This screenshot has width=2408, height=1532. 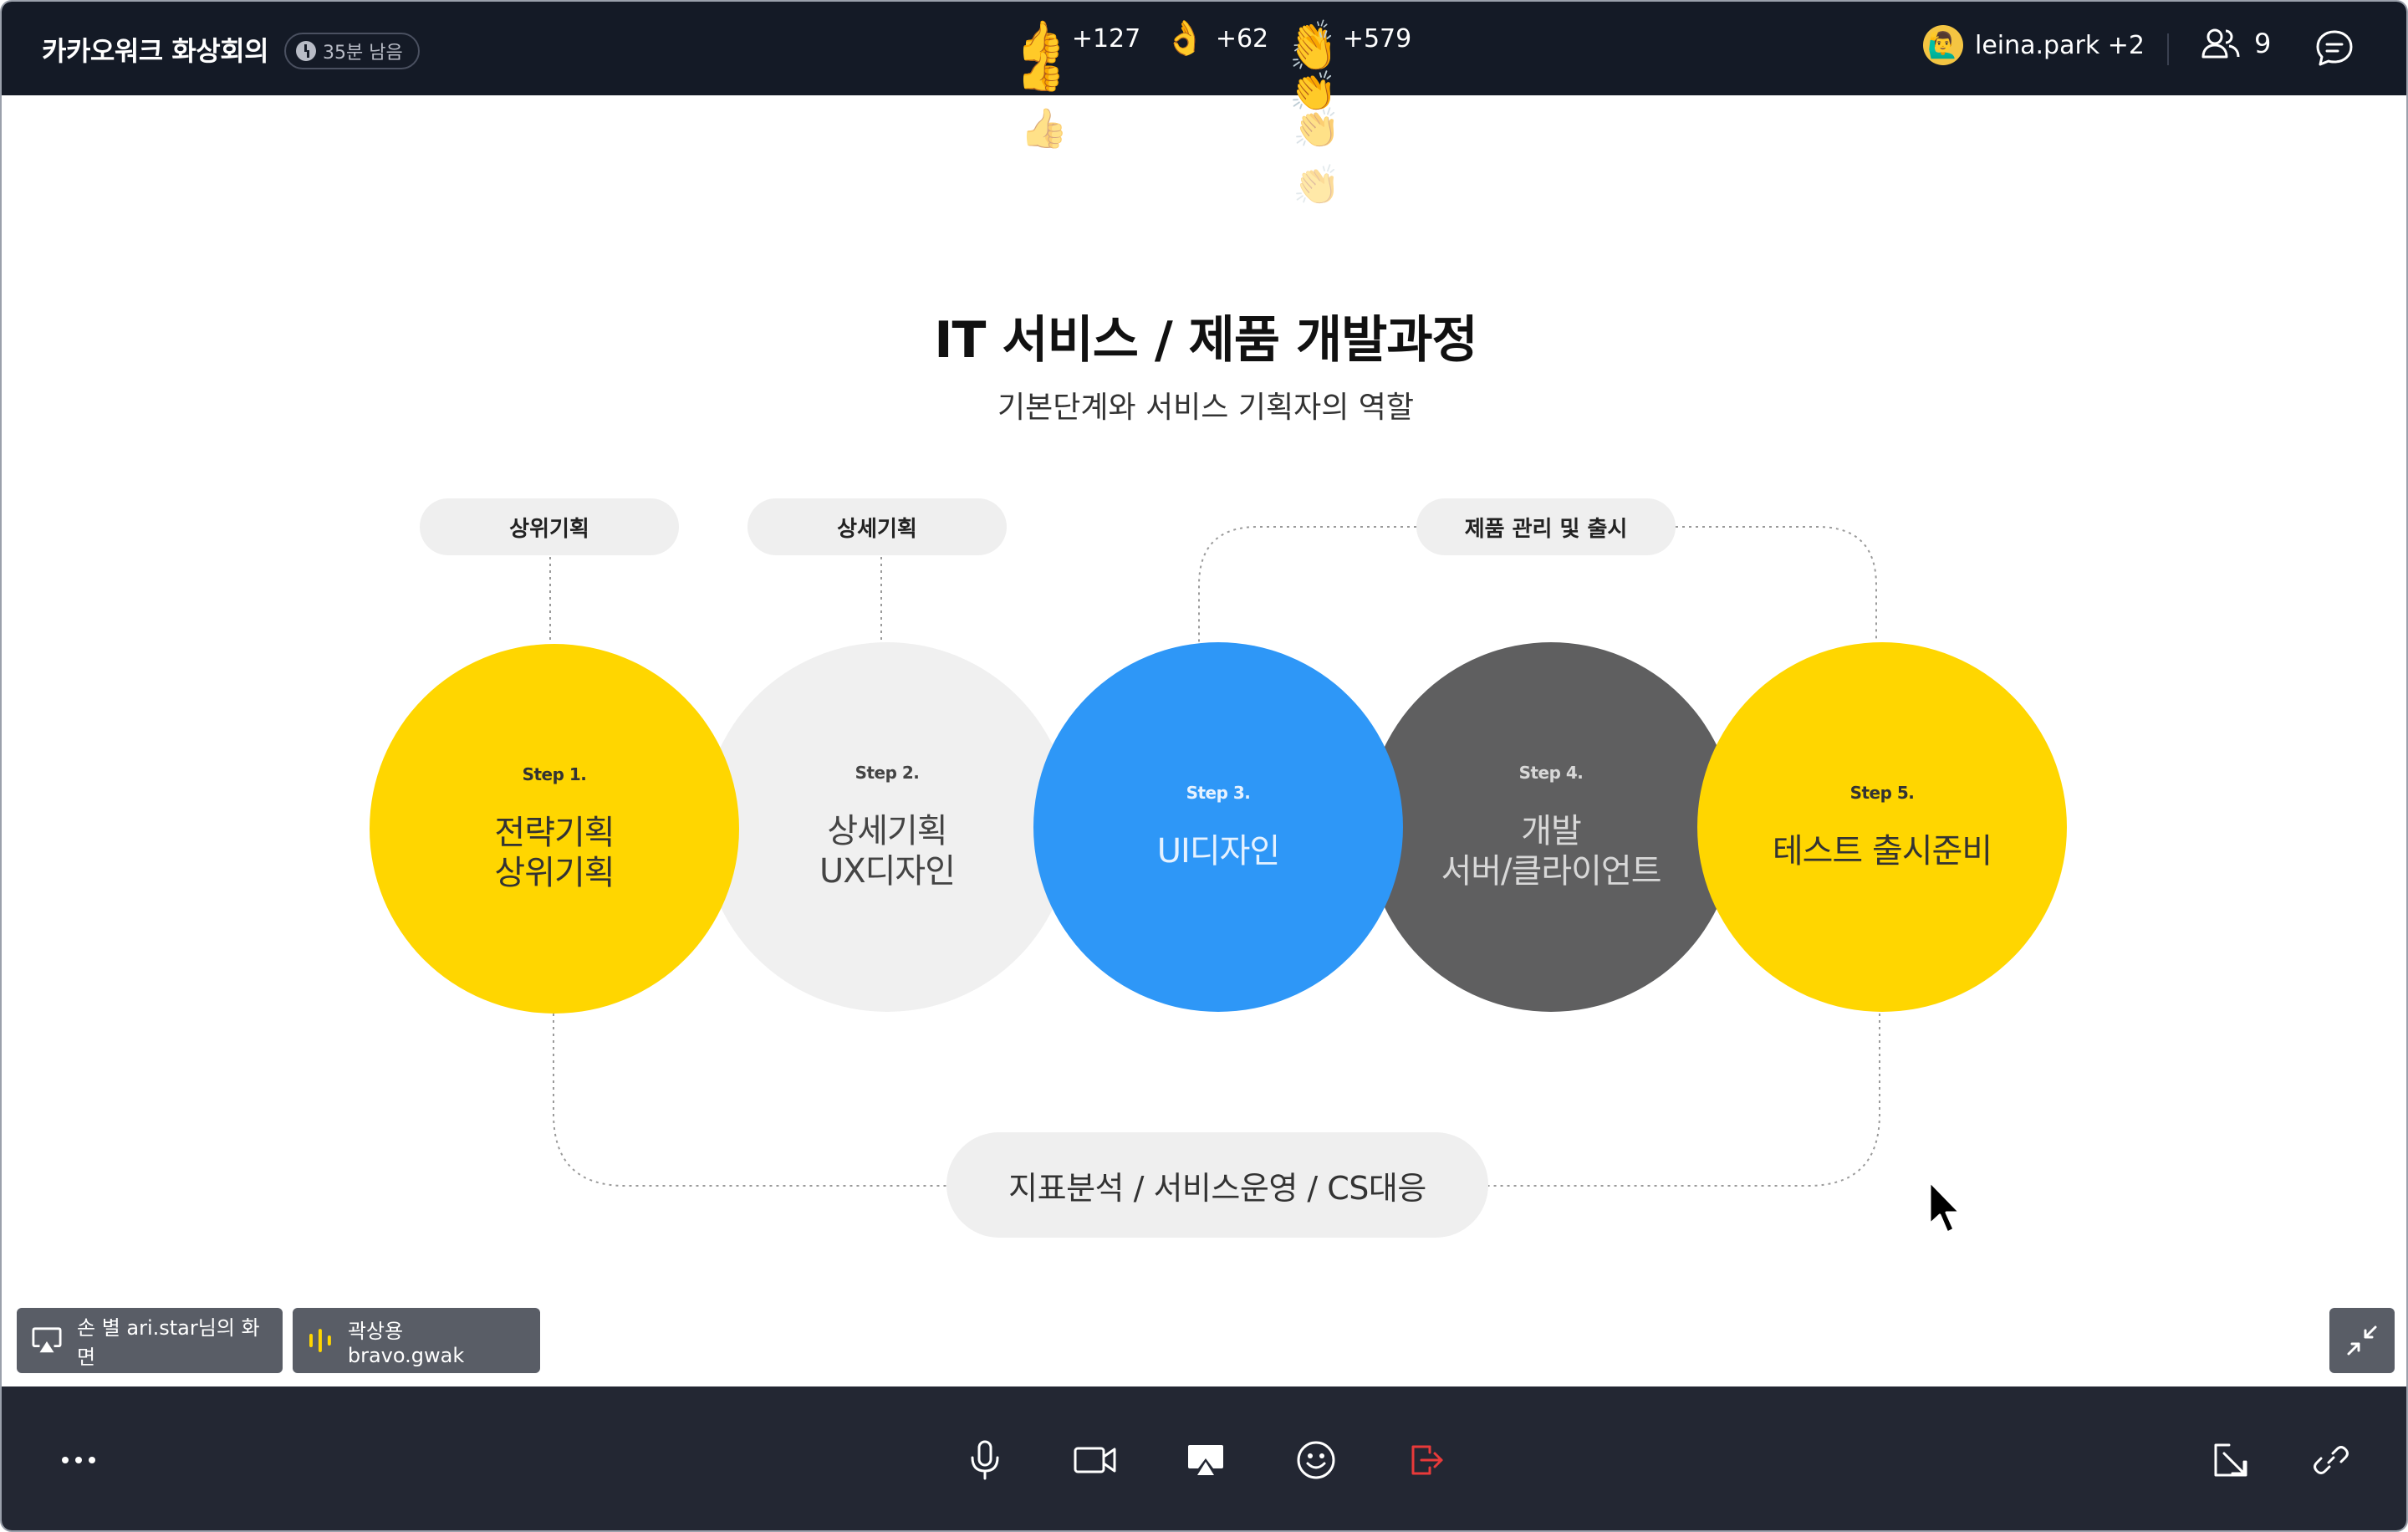 I want to click on clock-icon, so click(x=306, y=51).